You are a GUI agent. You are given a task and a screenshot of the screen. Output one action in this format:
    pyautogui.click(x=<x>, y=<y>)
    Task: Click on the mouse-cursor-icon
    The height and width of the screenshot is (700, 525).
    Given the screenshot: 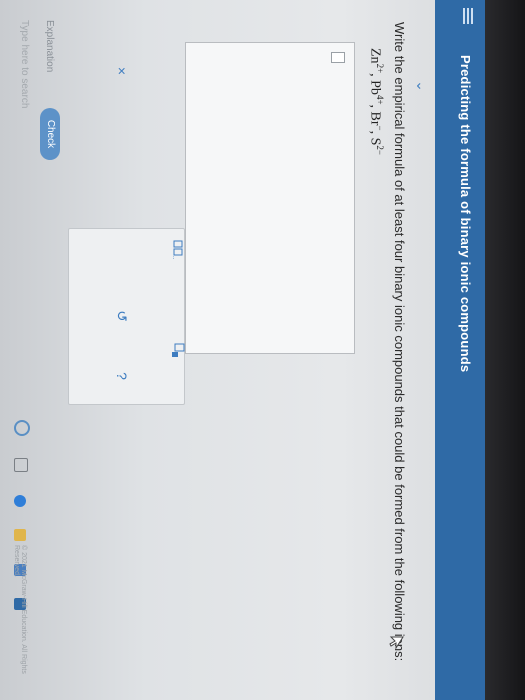 What is the action you would take?
    pyautogui.click(x=397, y=643)
    